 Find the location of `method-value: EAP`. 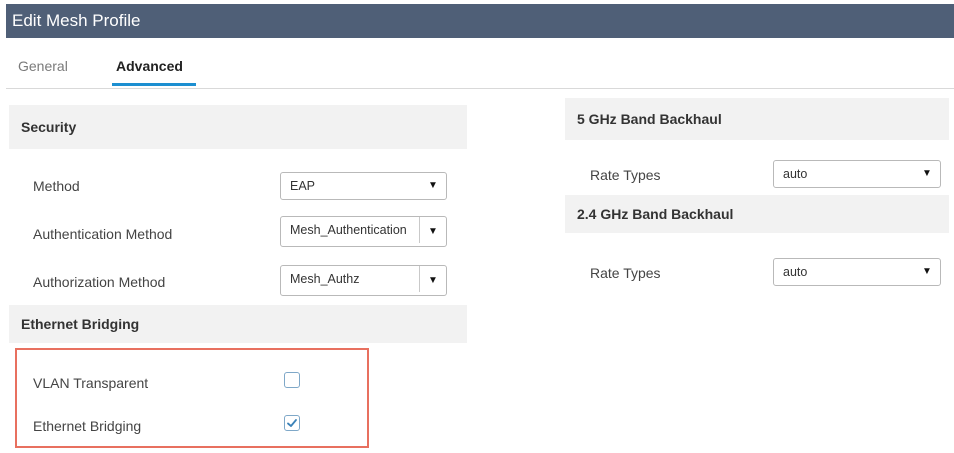

method-value: EAP is located at coordinates (303, 186).